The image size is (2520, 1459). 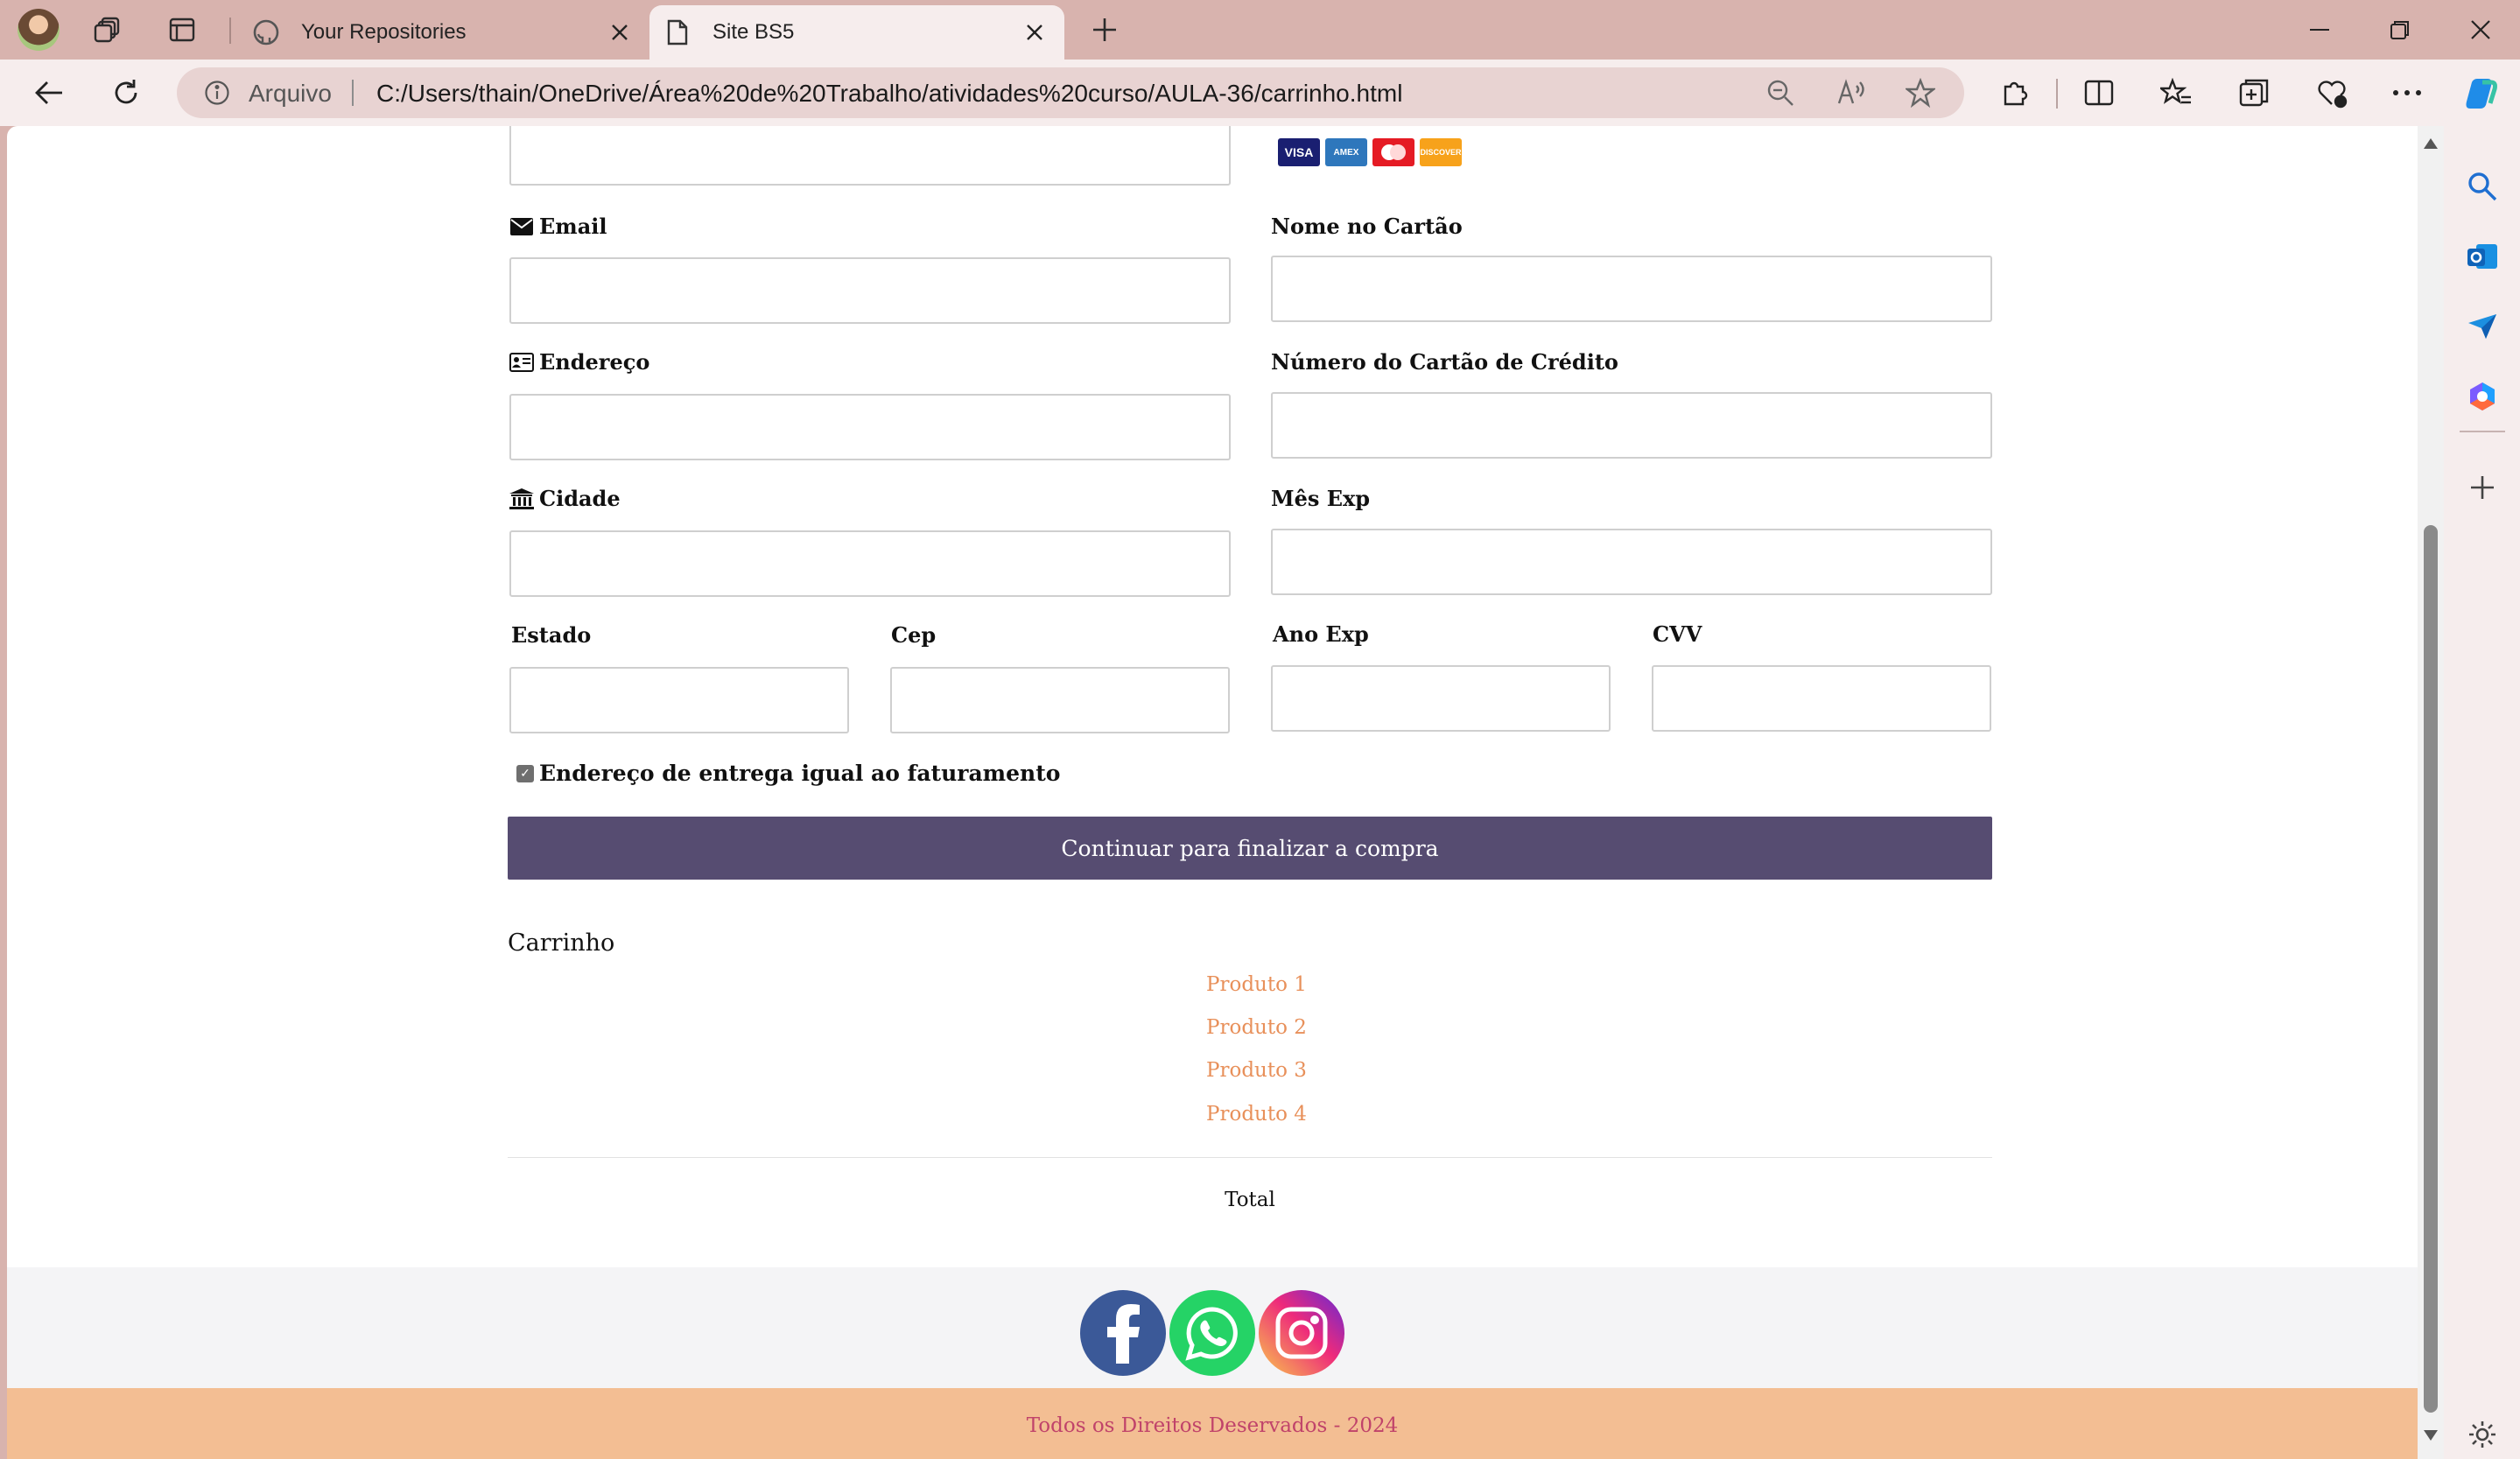 What do you see at coordinates (1256, 1070) in the screenshot?
I see `cart-item-link: Produto 3` at bounding box center [1256, 1070].